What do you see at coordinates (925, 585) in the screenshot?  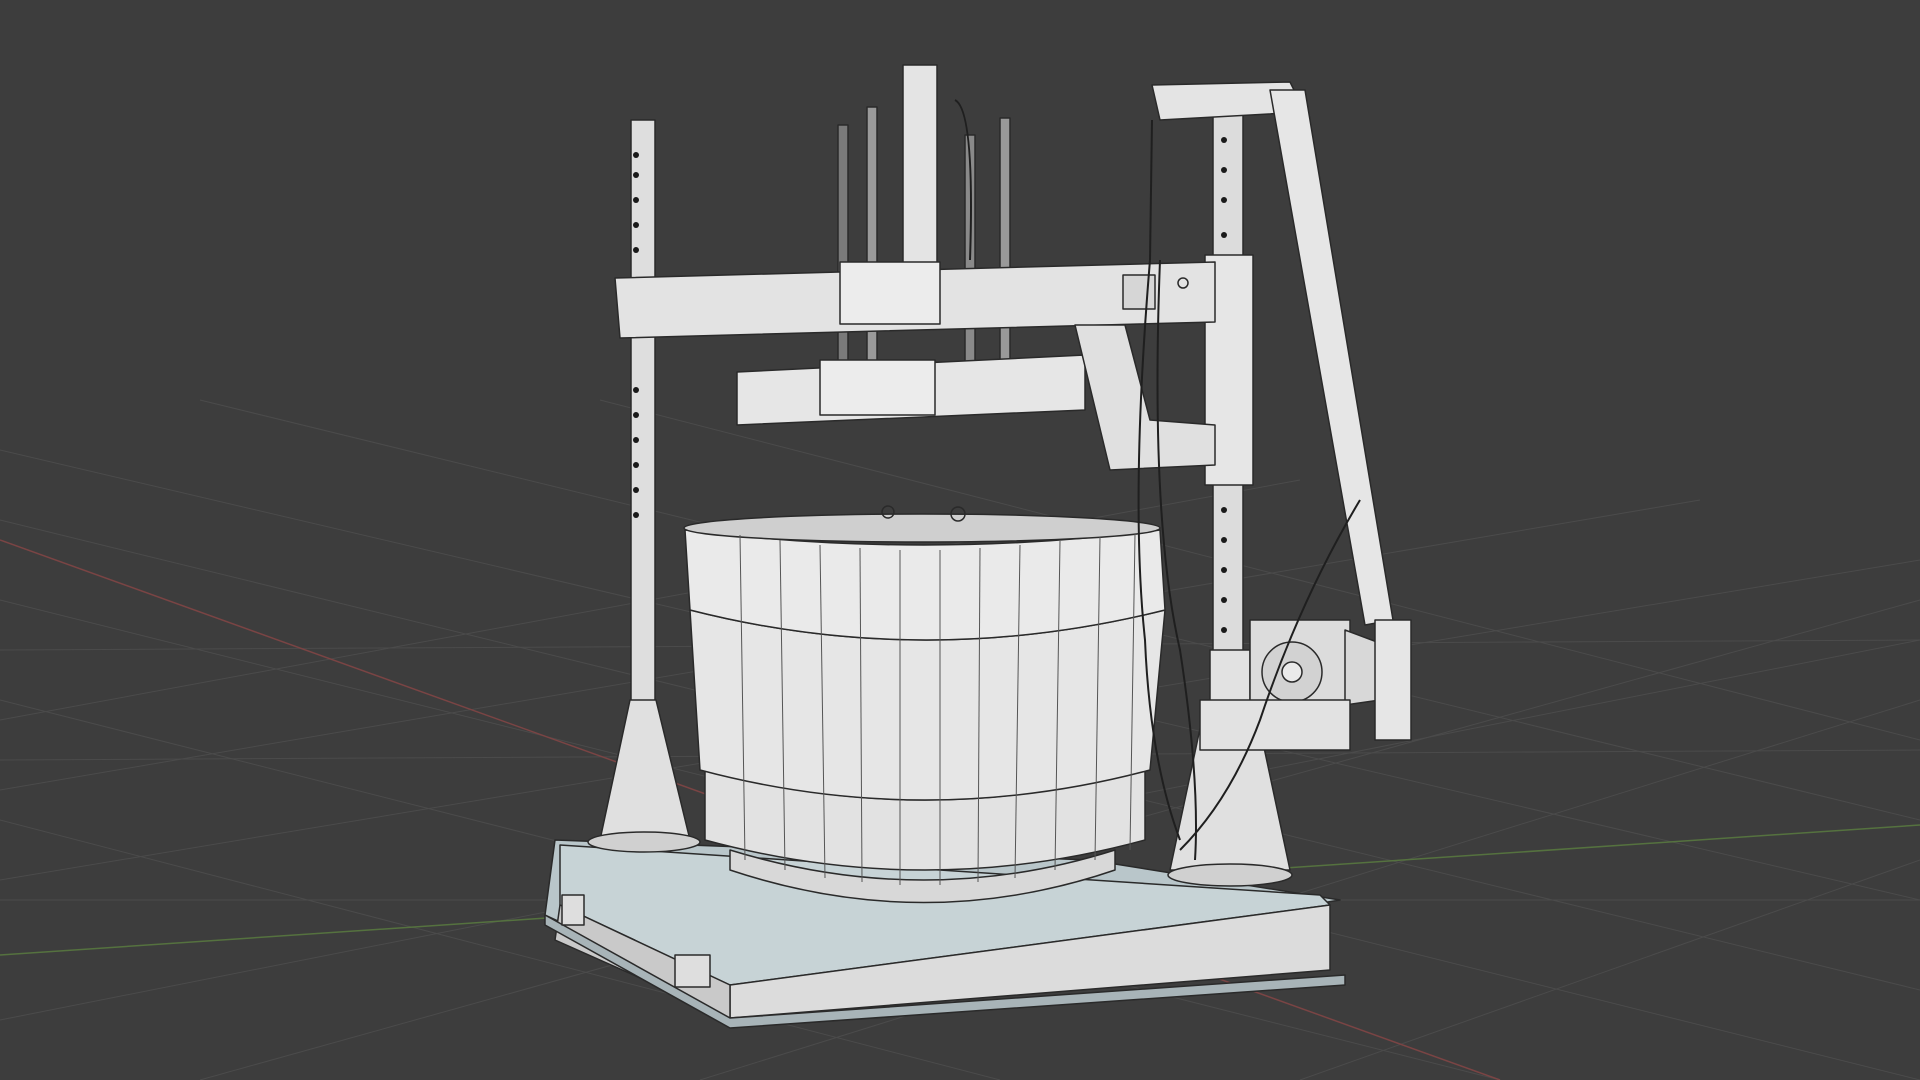 I see `drum-top-band` at bounding box center [925, 585].